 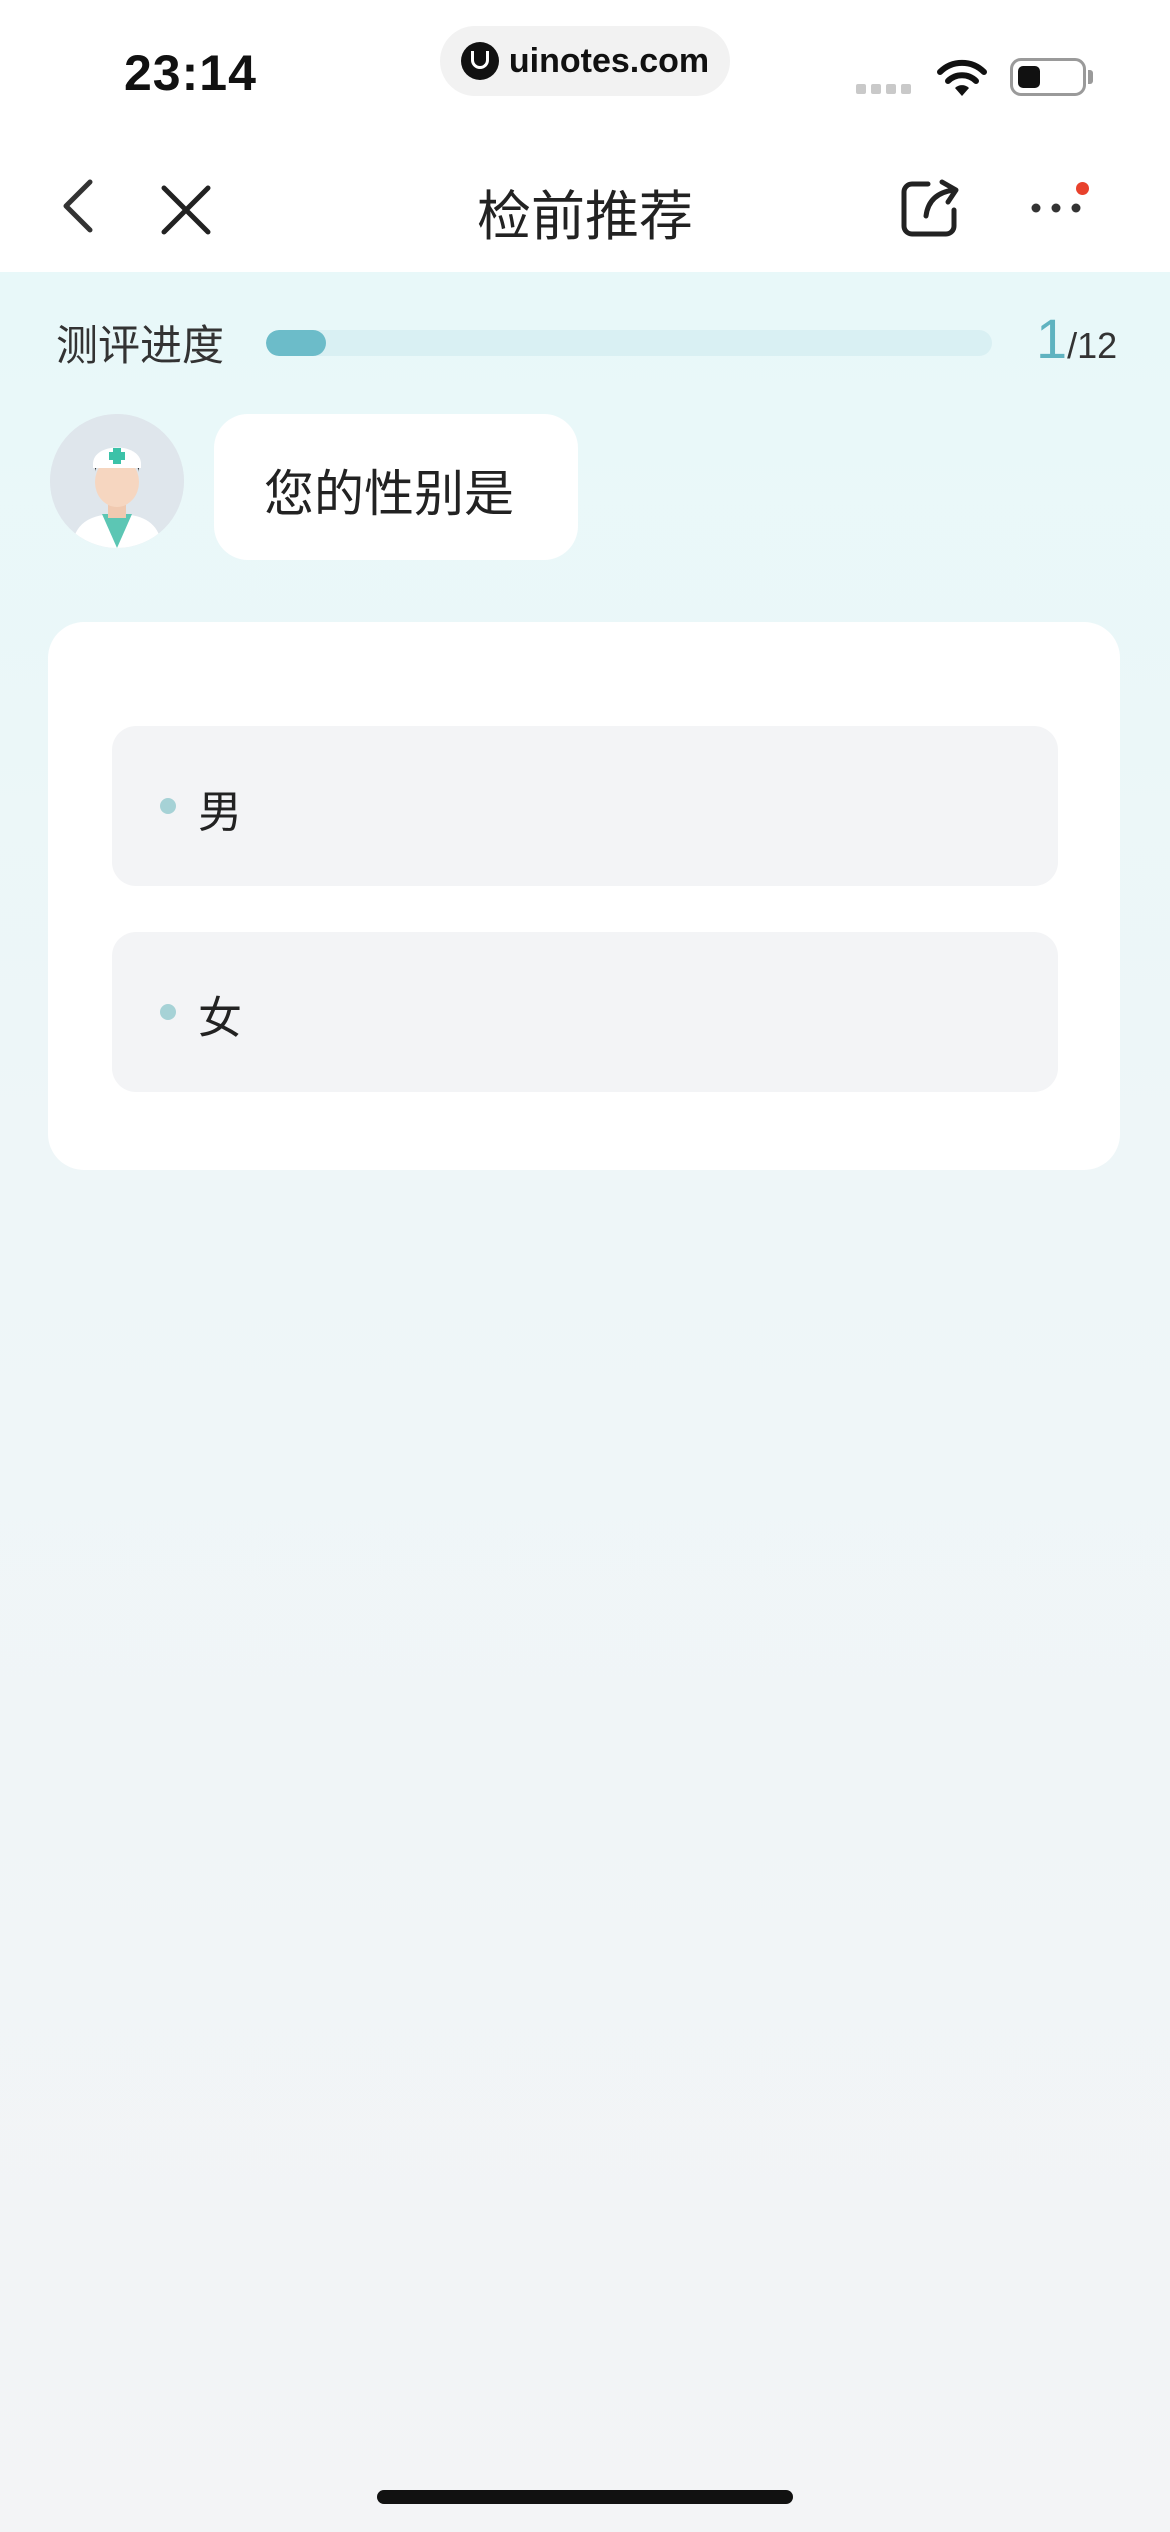 What do you see at coordinates (296, 343) in the screenshot?
I see `progress-fill` at bounding box center [296, 343].